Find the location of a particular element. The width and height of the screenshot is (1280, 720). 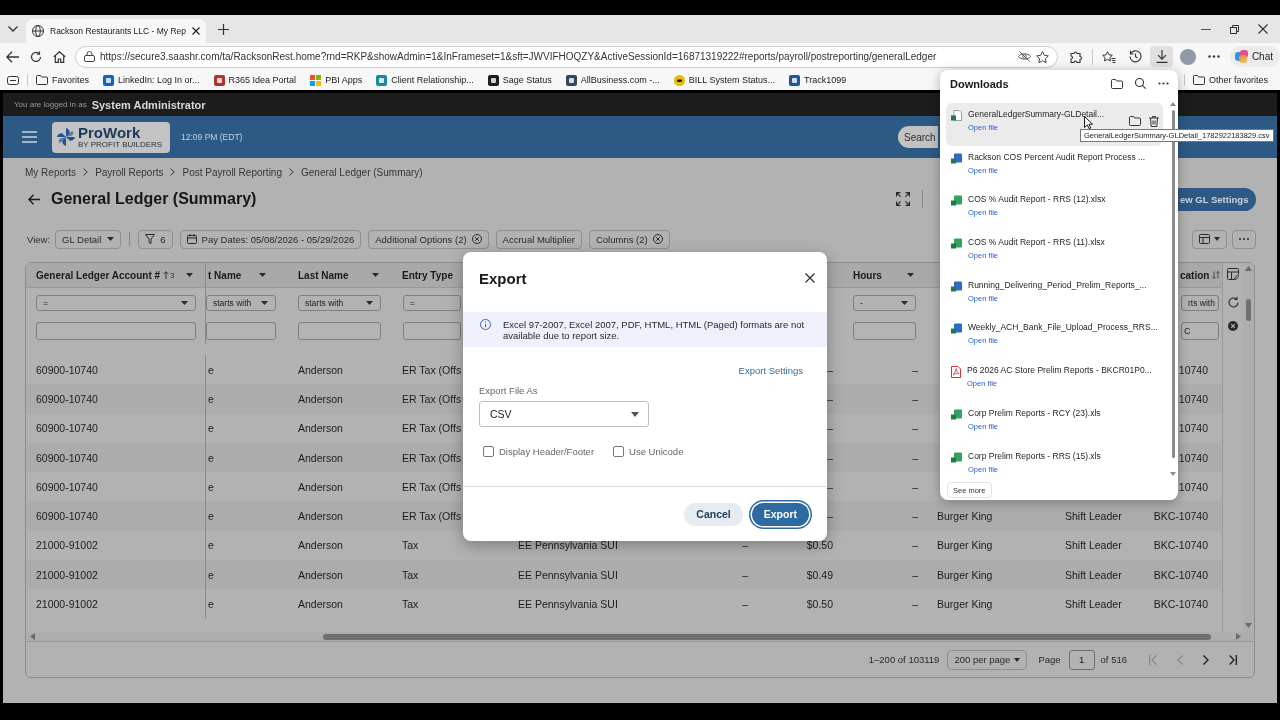

column-header: Last Name is located at coordinates (338, 275).